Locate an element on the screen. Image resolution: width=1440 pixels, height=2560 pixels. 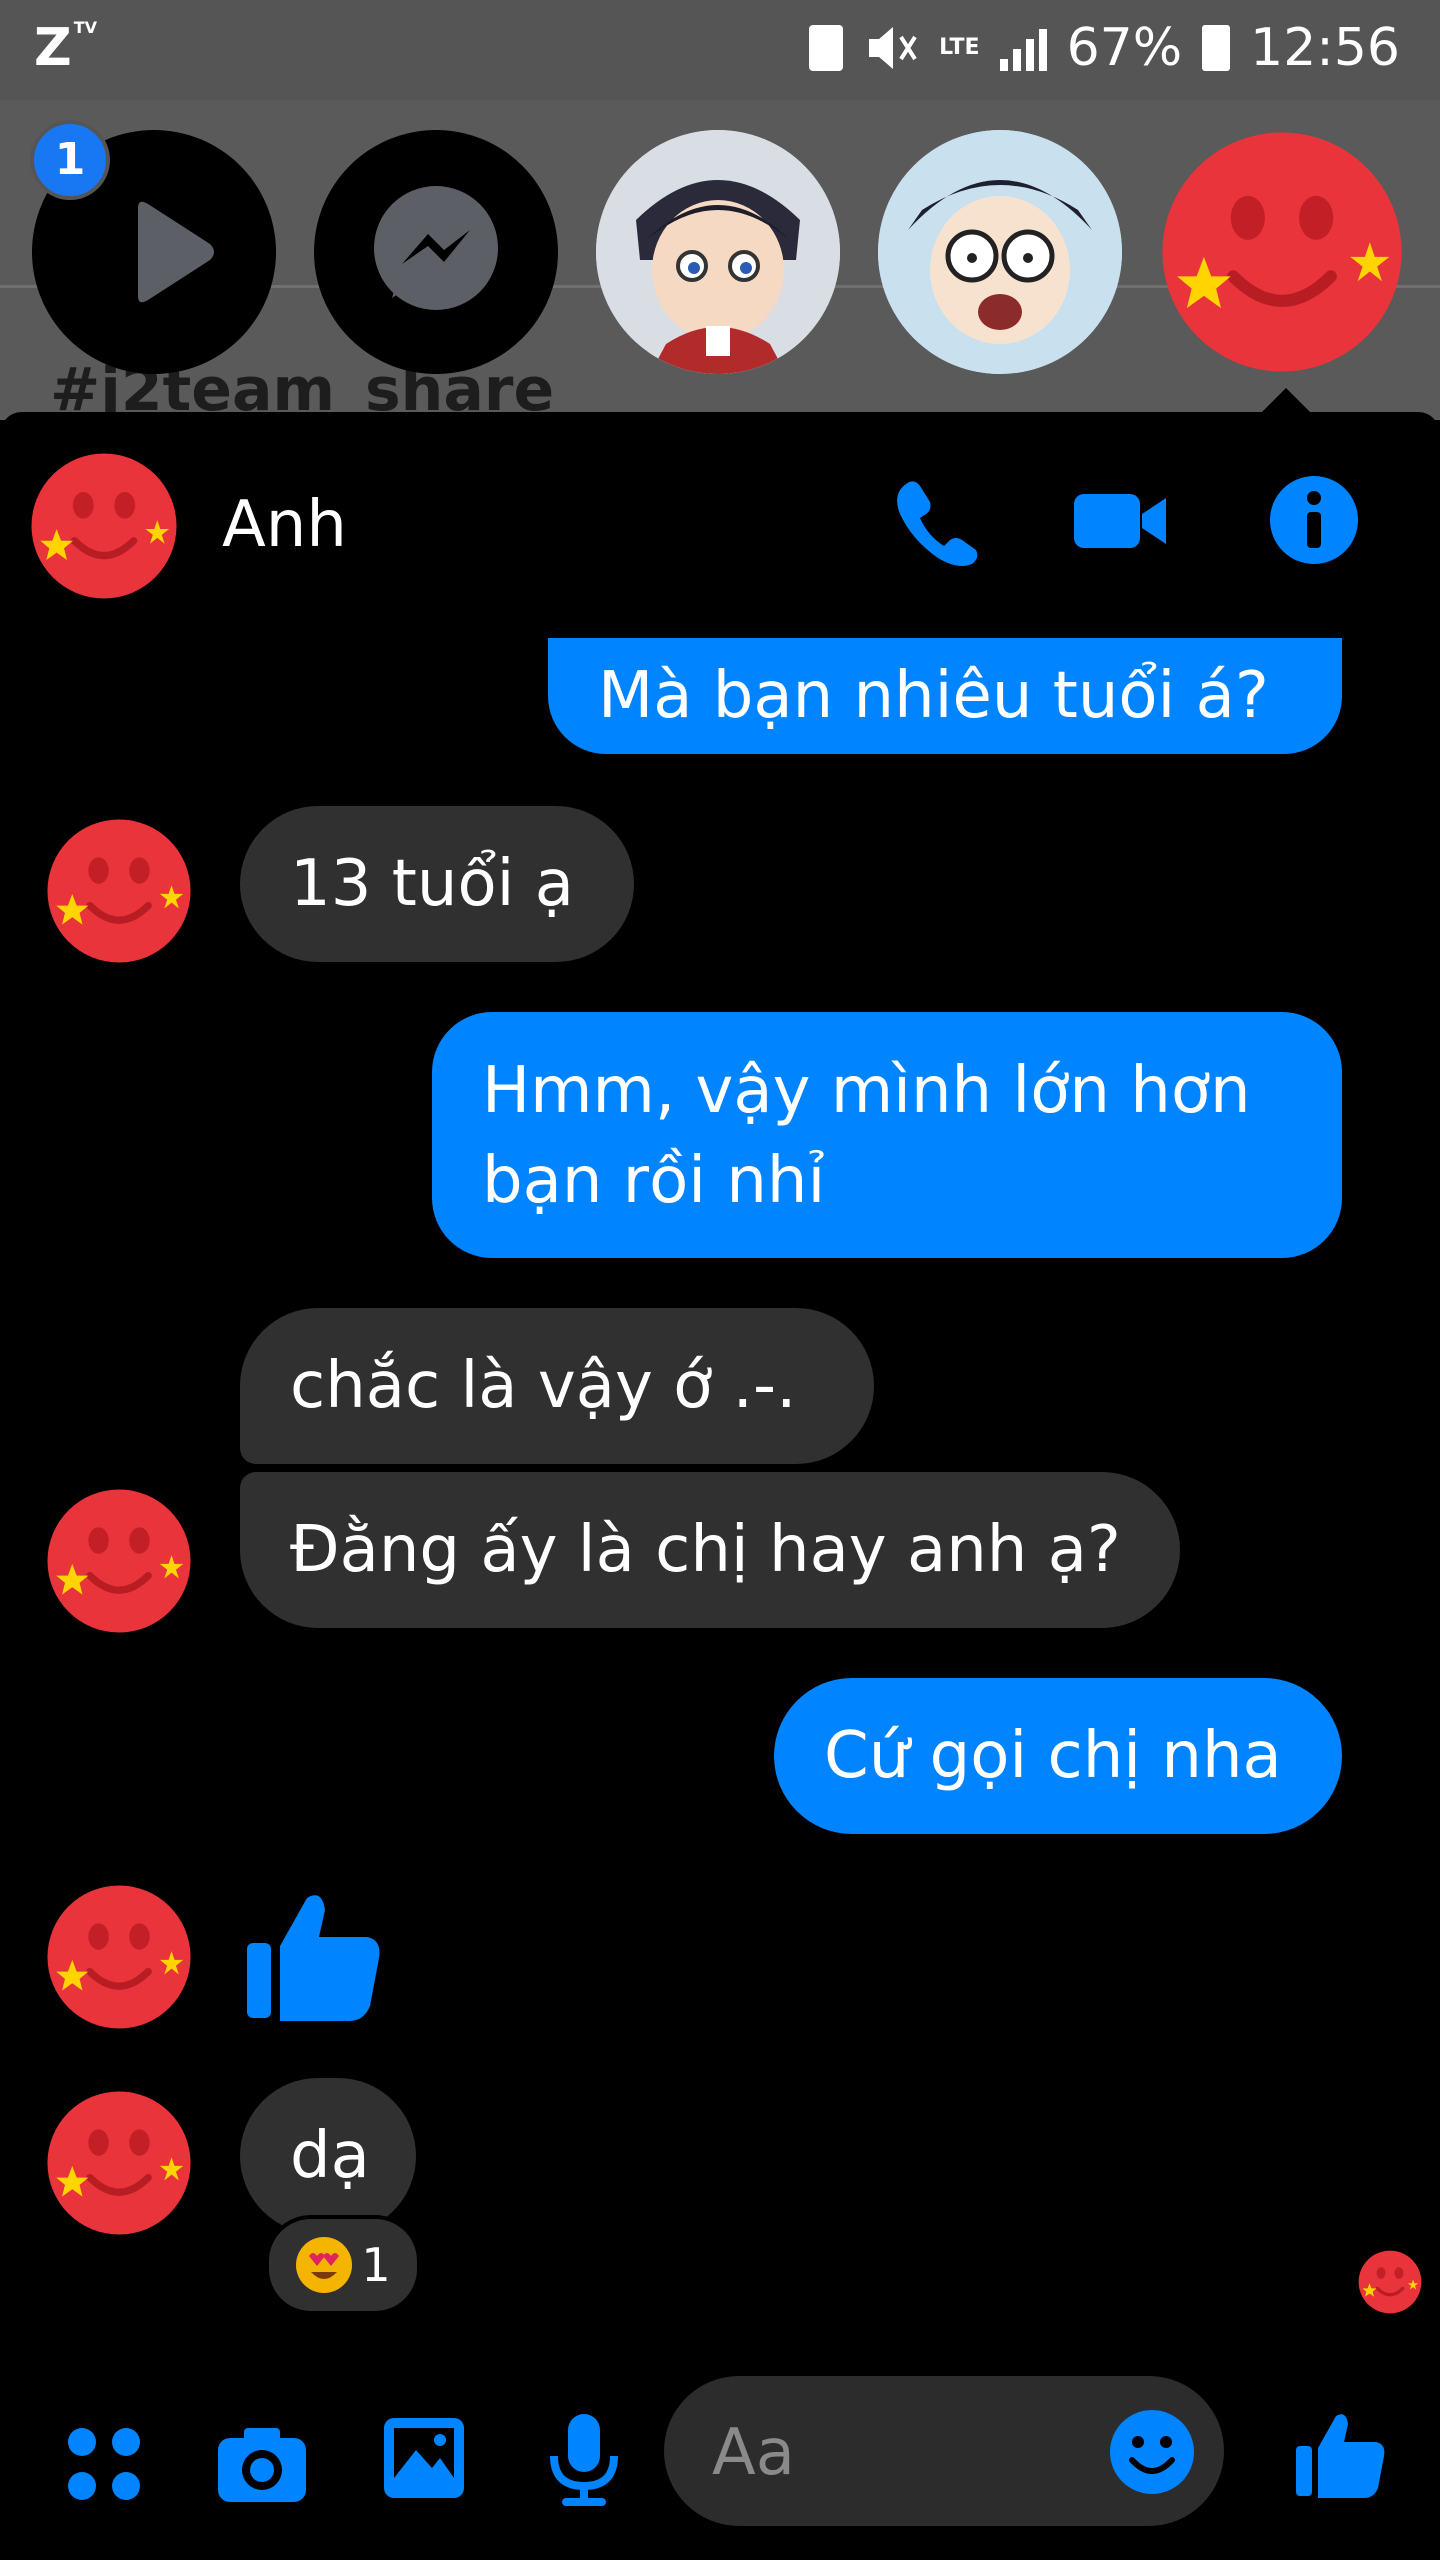
battery-saver-icon is located at coordinates (826, 48).